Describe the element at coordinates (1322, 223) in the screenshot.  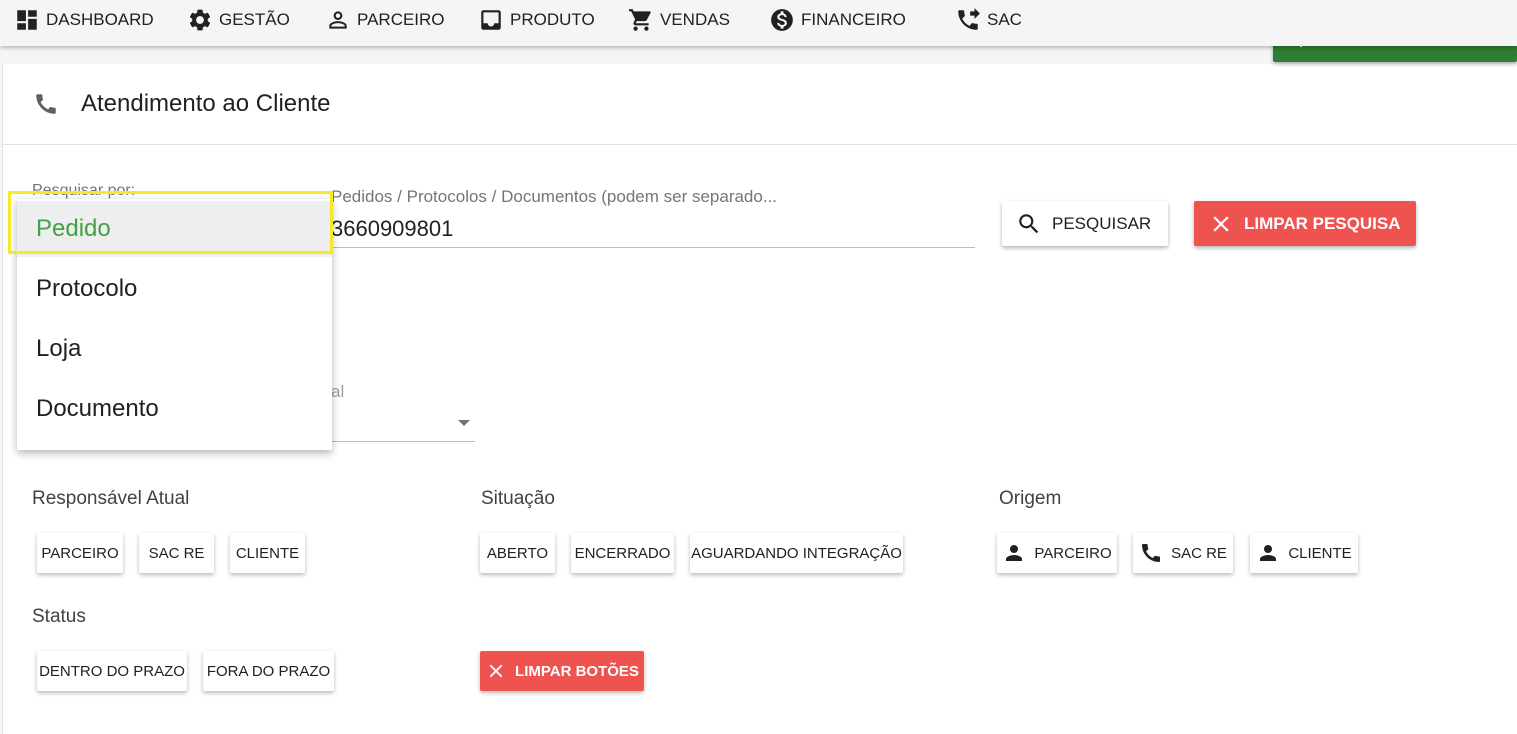
I see `clear-search-label: LIMPAR PESQUISA` at that location.